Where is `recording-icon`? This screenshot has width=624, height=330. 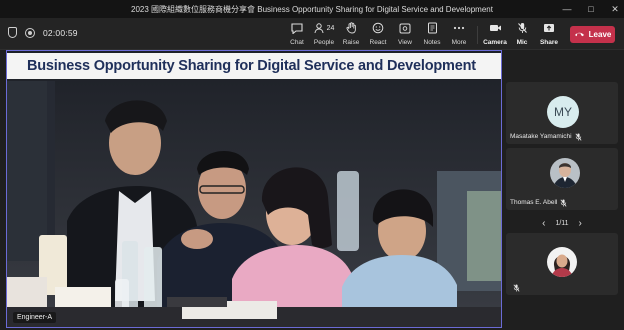 recording-icon is located at coordinates (30, 32).